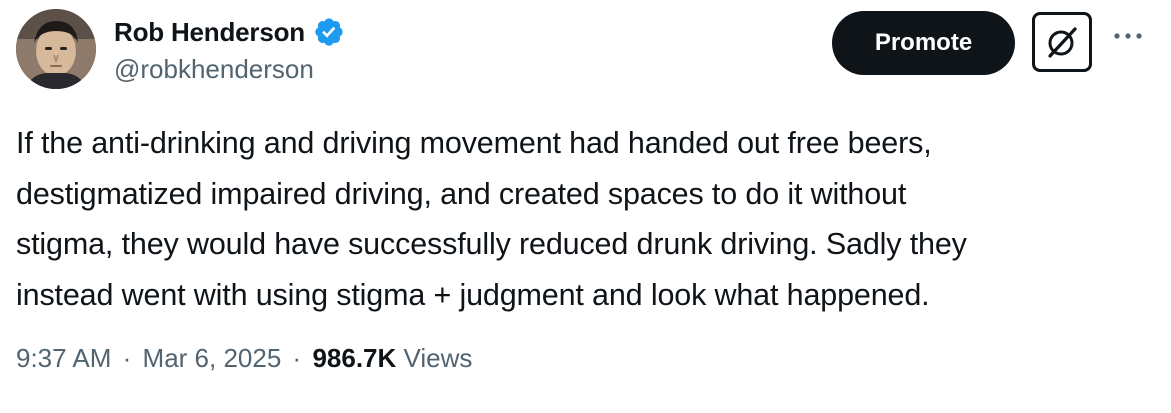 The height and width of the screenshot is (413, 1171). Describe the element at coordinates (212, 358) in the screenshot. I see `tweet-date: Mar 6, 2025` at that location.